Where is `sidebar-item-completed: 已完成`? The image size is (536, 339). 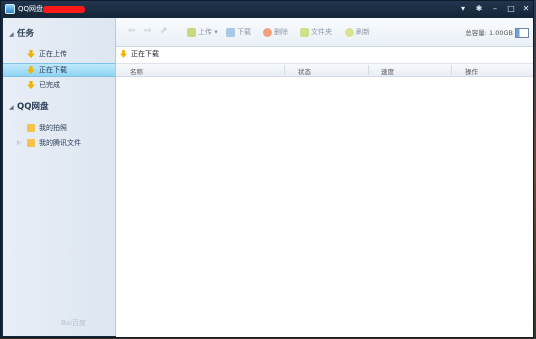 sidebar-item-completed: 已完成 is located at coordinates (59, 85).